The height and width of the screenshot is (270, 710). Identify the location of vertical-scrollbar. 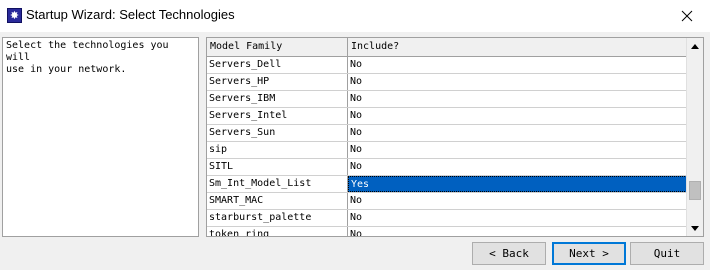
(694, 137).